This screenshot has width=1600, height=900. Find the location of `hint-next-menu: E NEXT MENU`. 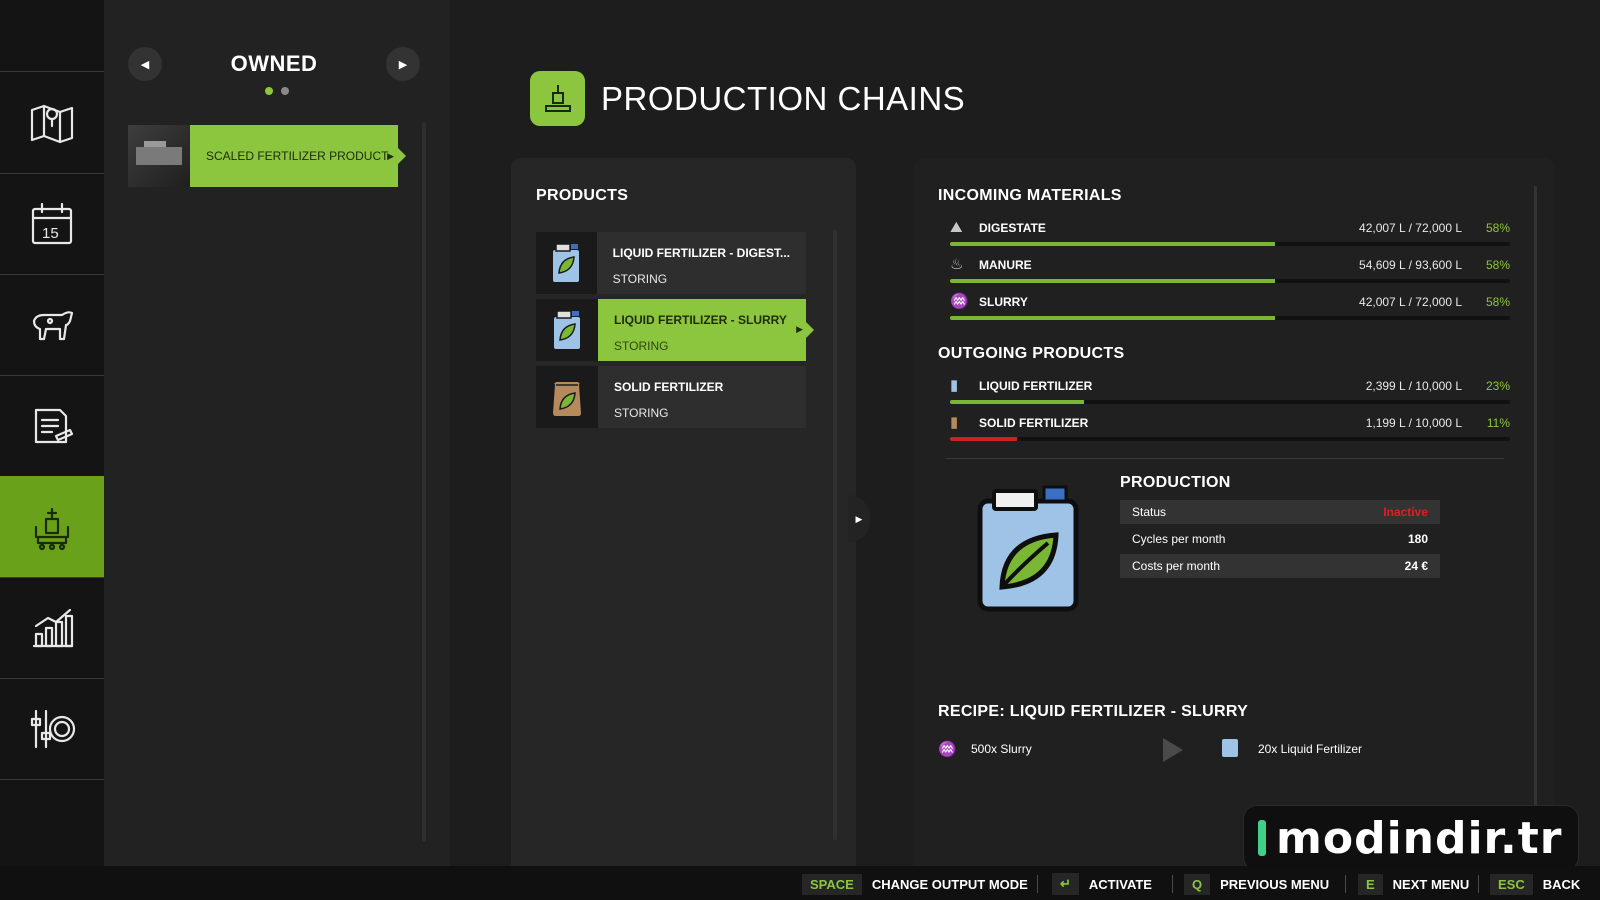

hint-next-menu: E NEXT MENU is located at coordinates (1413, 884).